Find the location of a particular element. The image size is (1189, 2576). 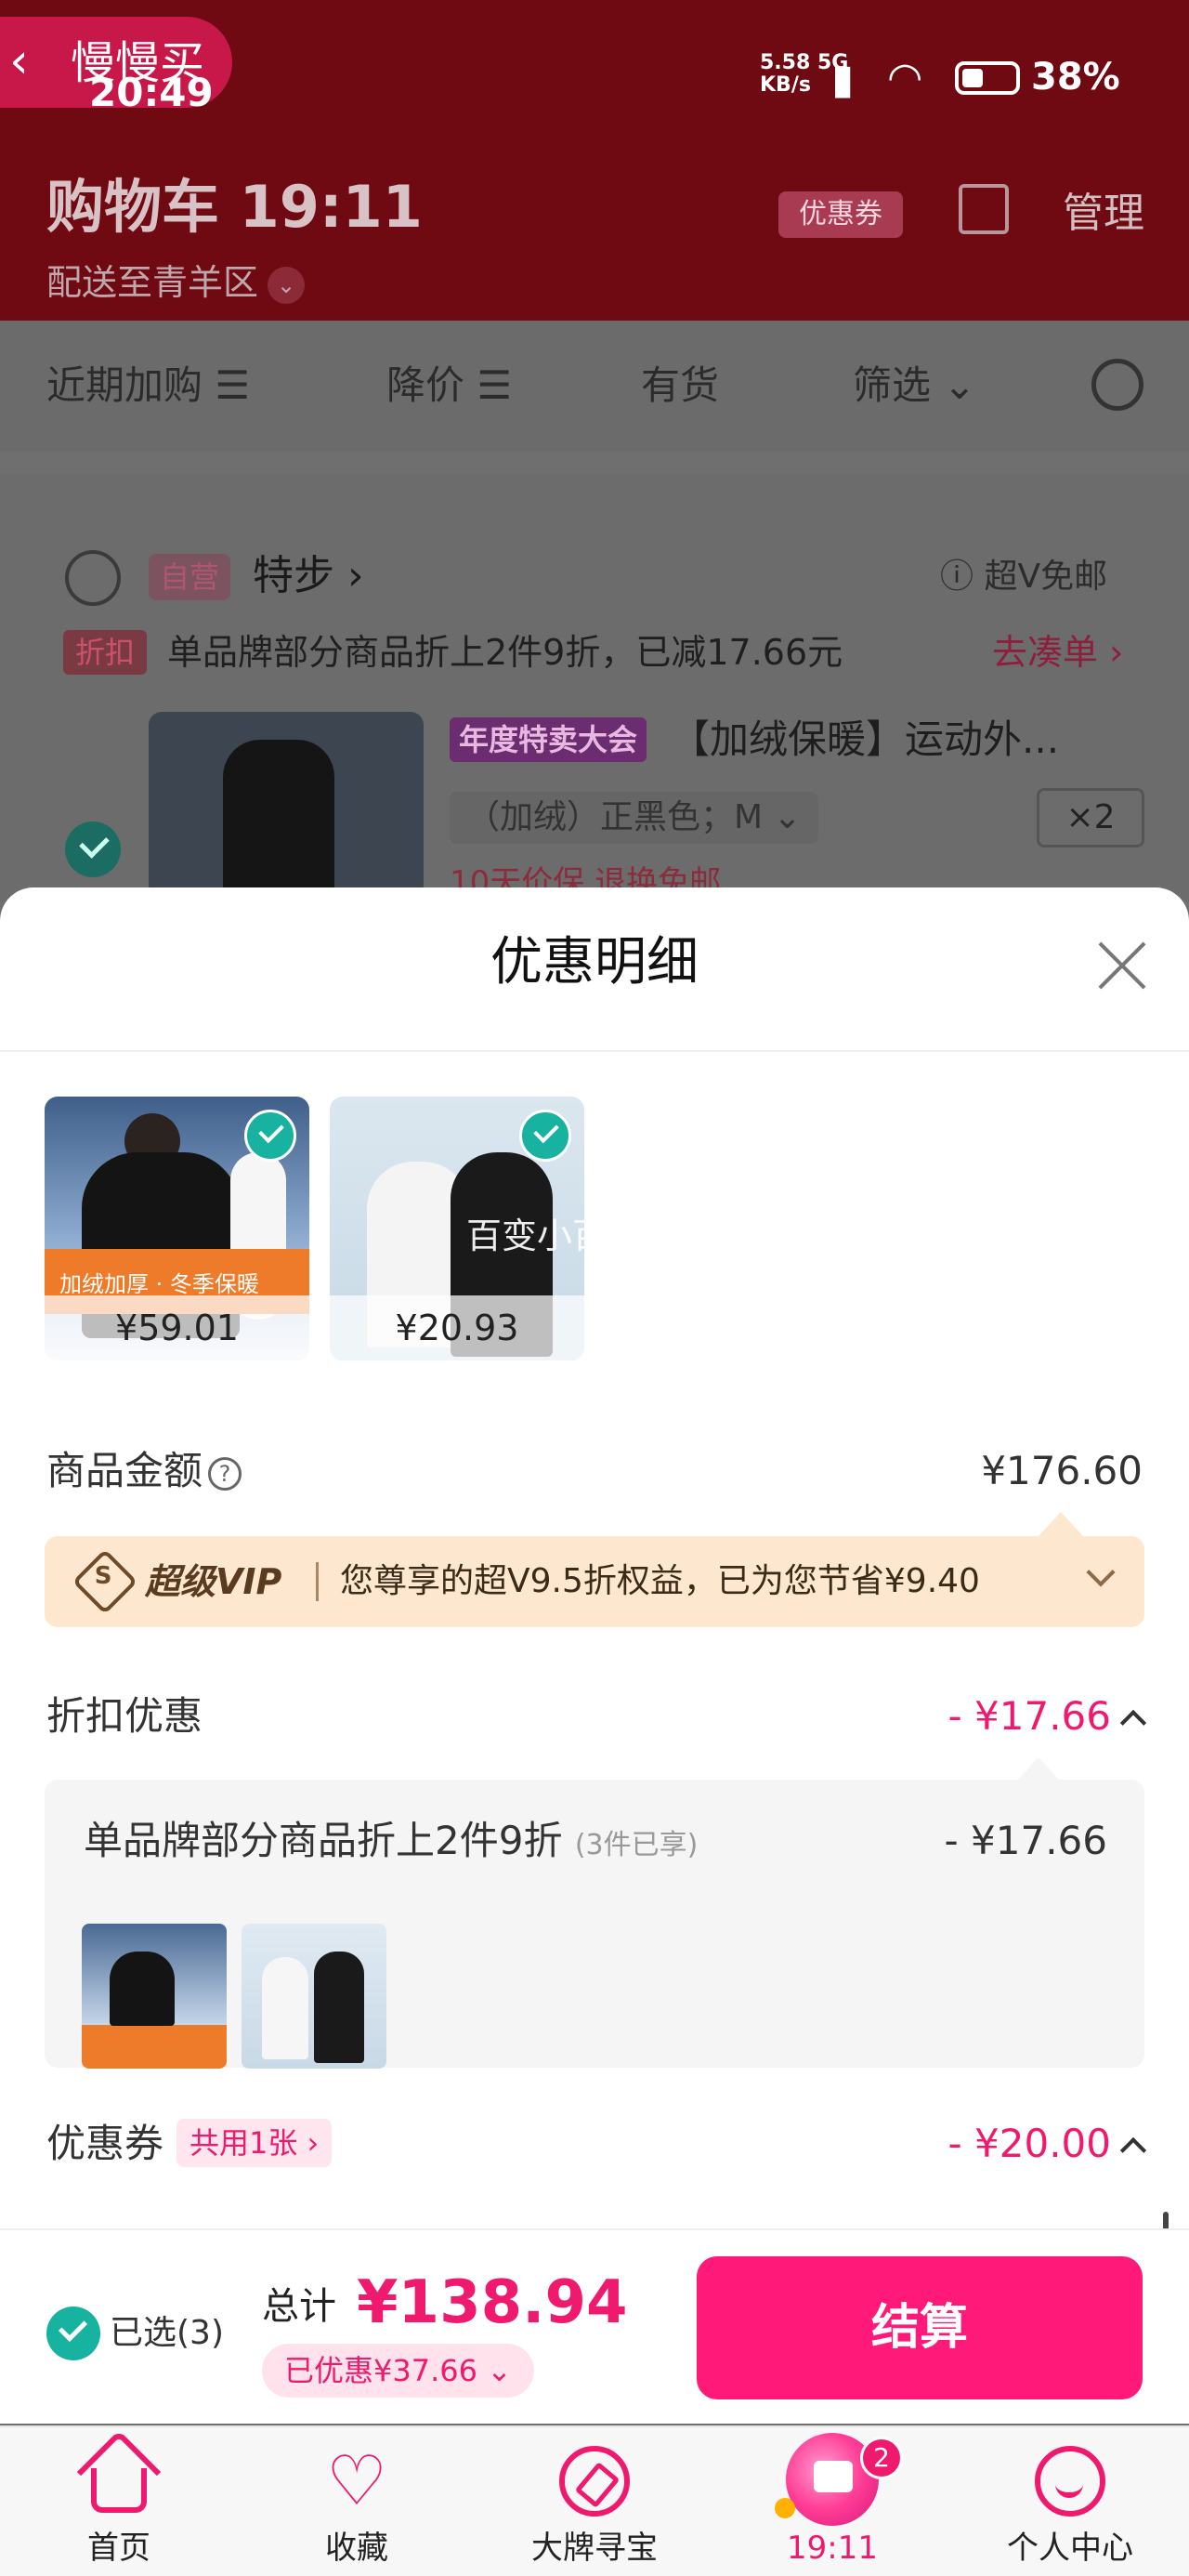

nav-favorites: ♡ 收藏 is located at coordinates (357, 2501).